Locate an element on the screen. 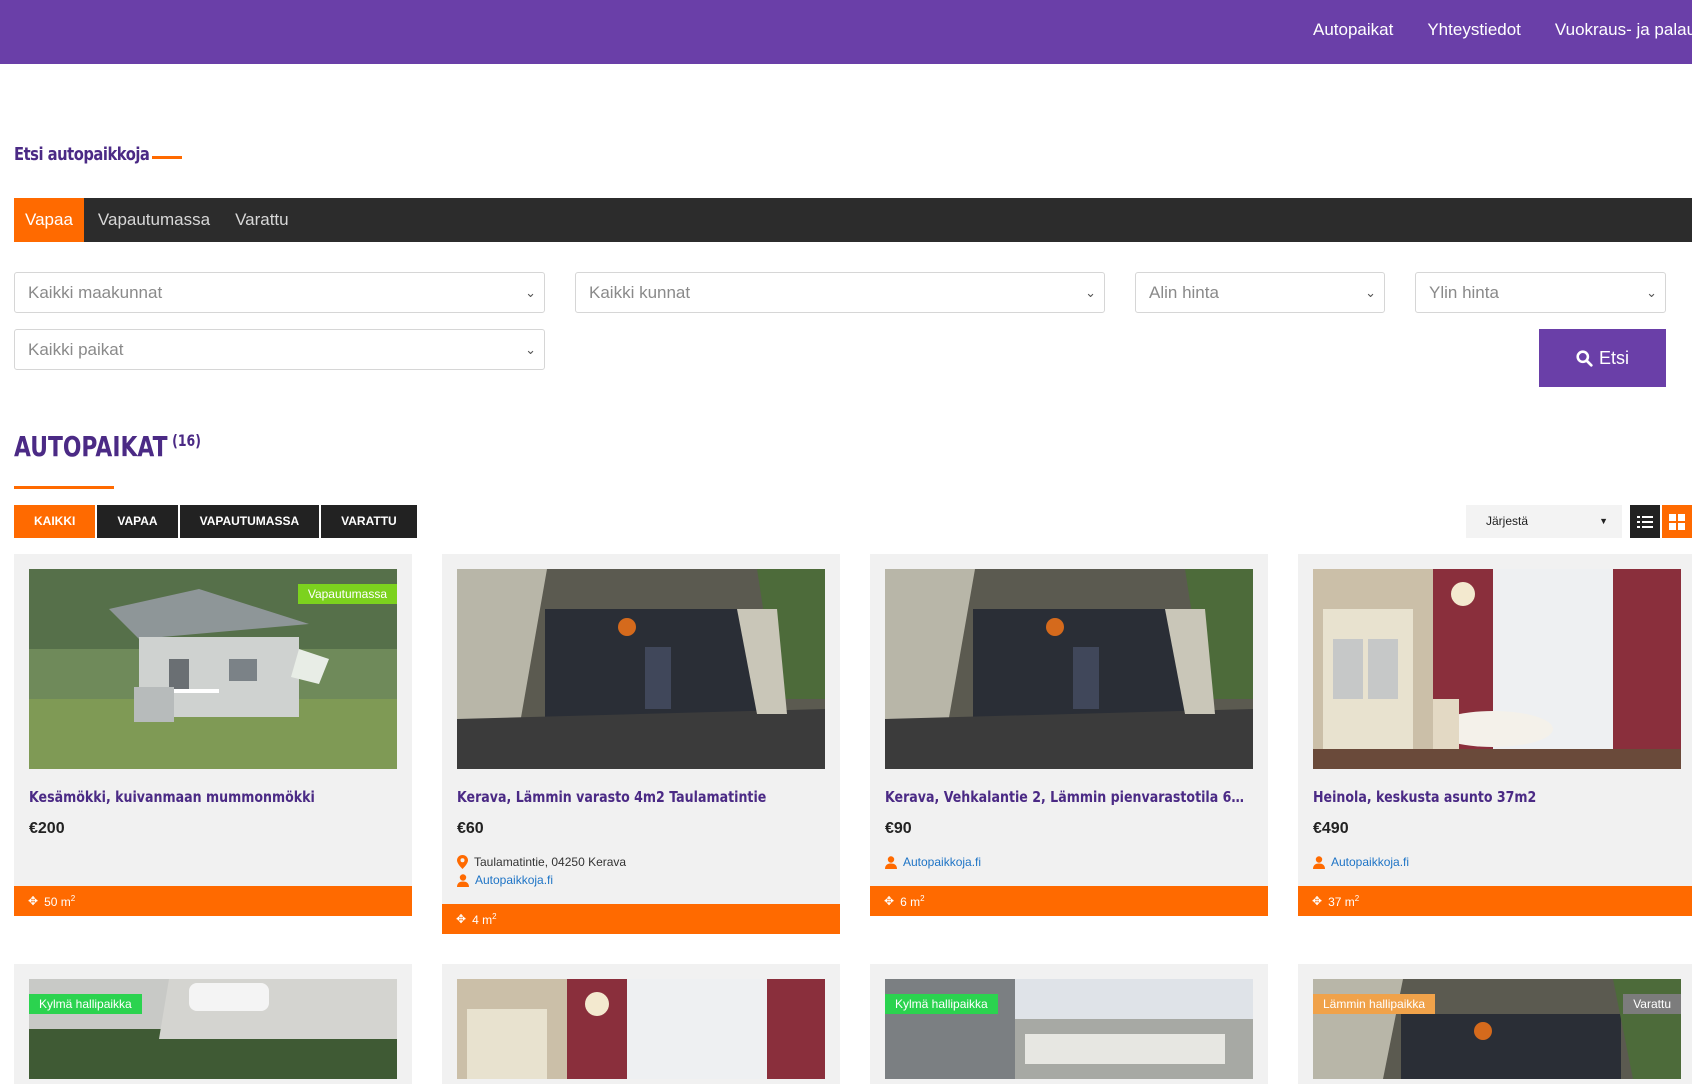  search-button-label: Etsi is located at coordinates (1613, 357).